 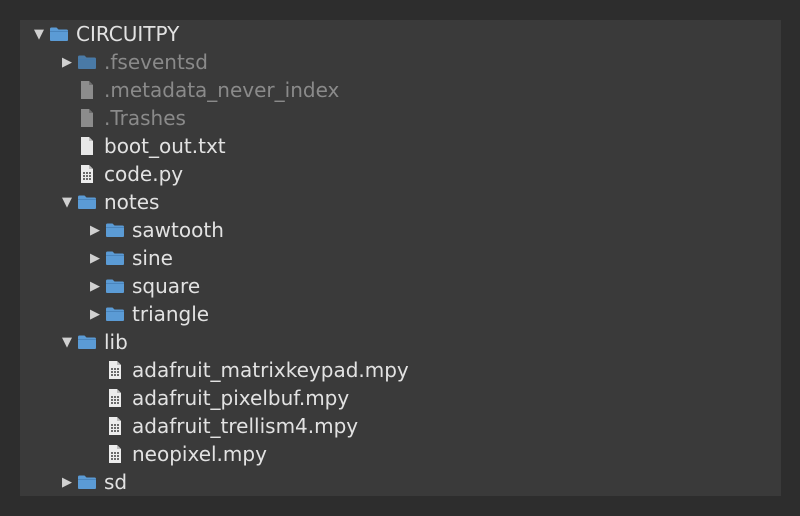 What do you see at coordinates (245, 426) in the screenshot?
I see `tree-item-label: adafruit_trellism4.mpy` at bounding box center [245, 426].